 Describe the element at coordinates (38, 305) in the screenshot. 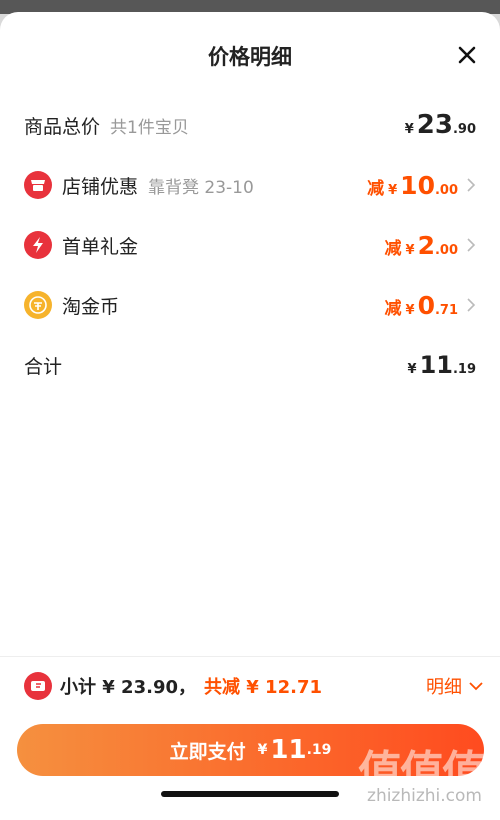

I see `coin-icon` at that location.